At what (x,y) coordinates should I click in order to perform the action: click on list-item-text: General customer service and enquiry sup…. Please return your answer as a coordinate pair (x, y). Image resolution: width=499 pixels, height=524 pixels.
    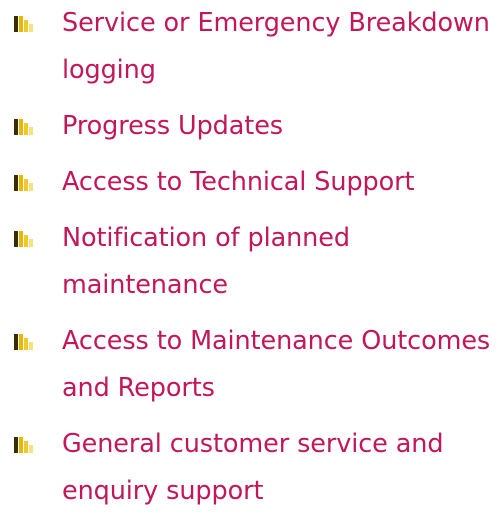
    Looking at the image, I should click on (253, 467).